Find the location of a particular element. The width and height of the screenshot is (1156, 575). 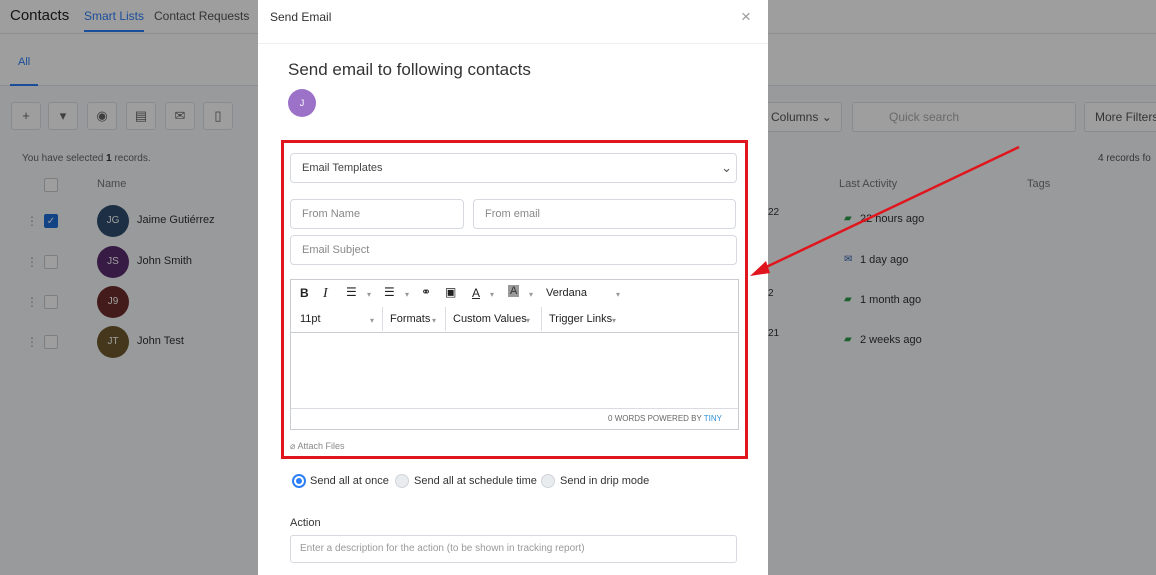

annotation-arrow is located at coordinates (885, 210).